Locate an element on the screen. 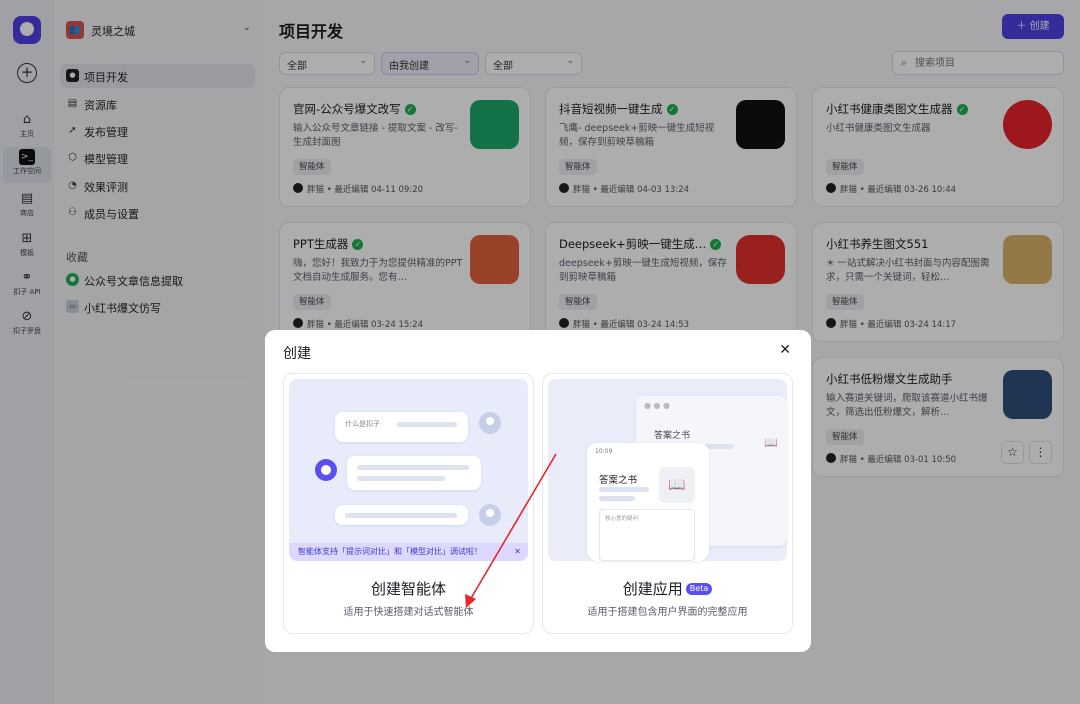 This screenshot has height=704, width=1080. arrow-head is located at coordinates (470, 601).